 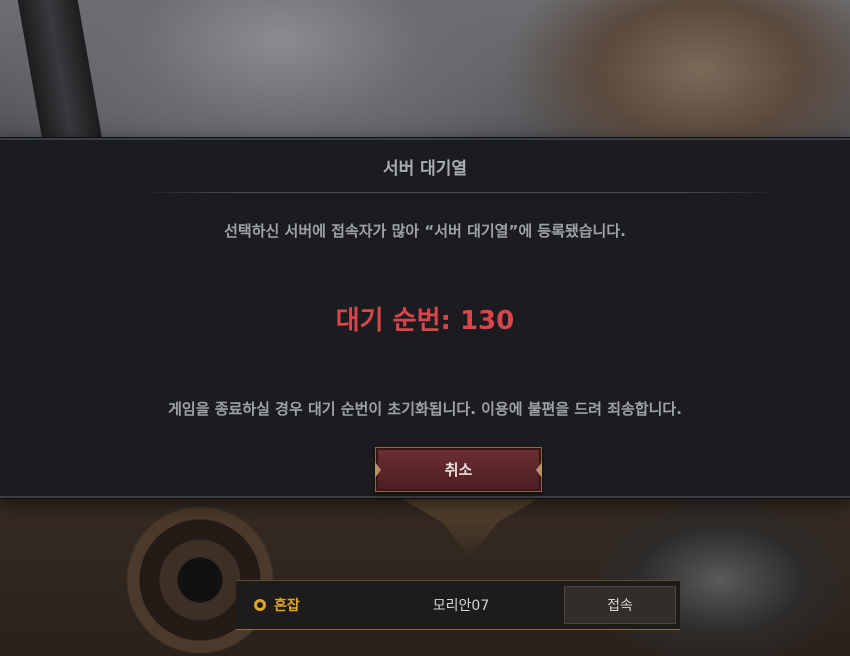 I want to click on server-status-bar: 혼잡 모리안07 접속, so click(x=458, y=605).